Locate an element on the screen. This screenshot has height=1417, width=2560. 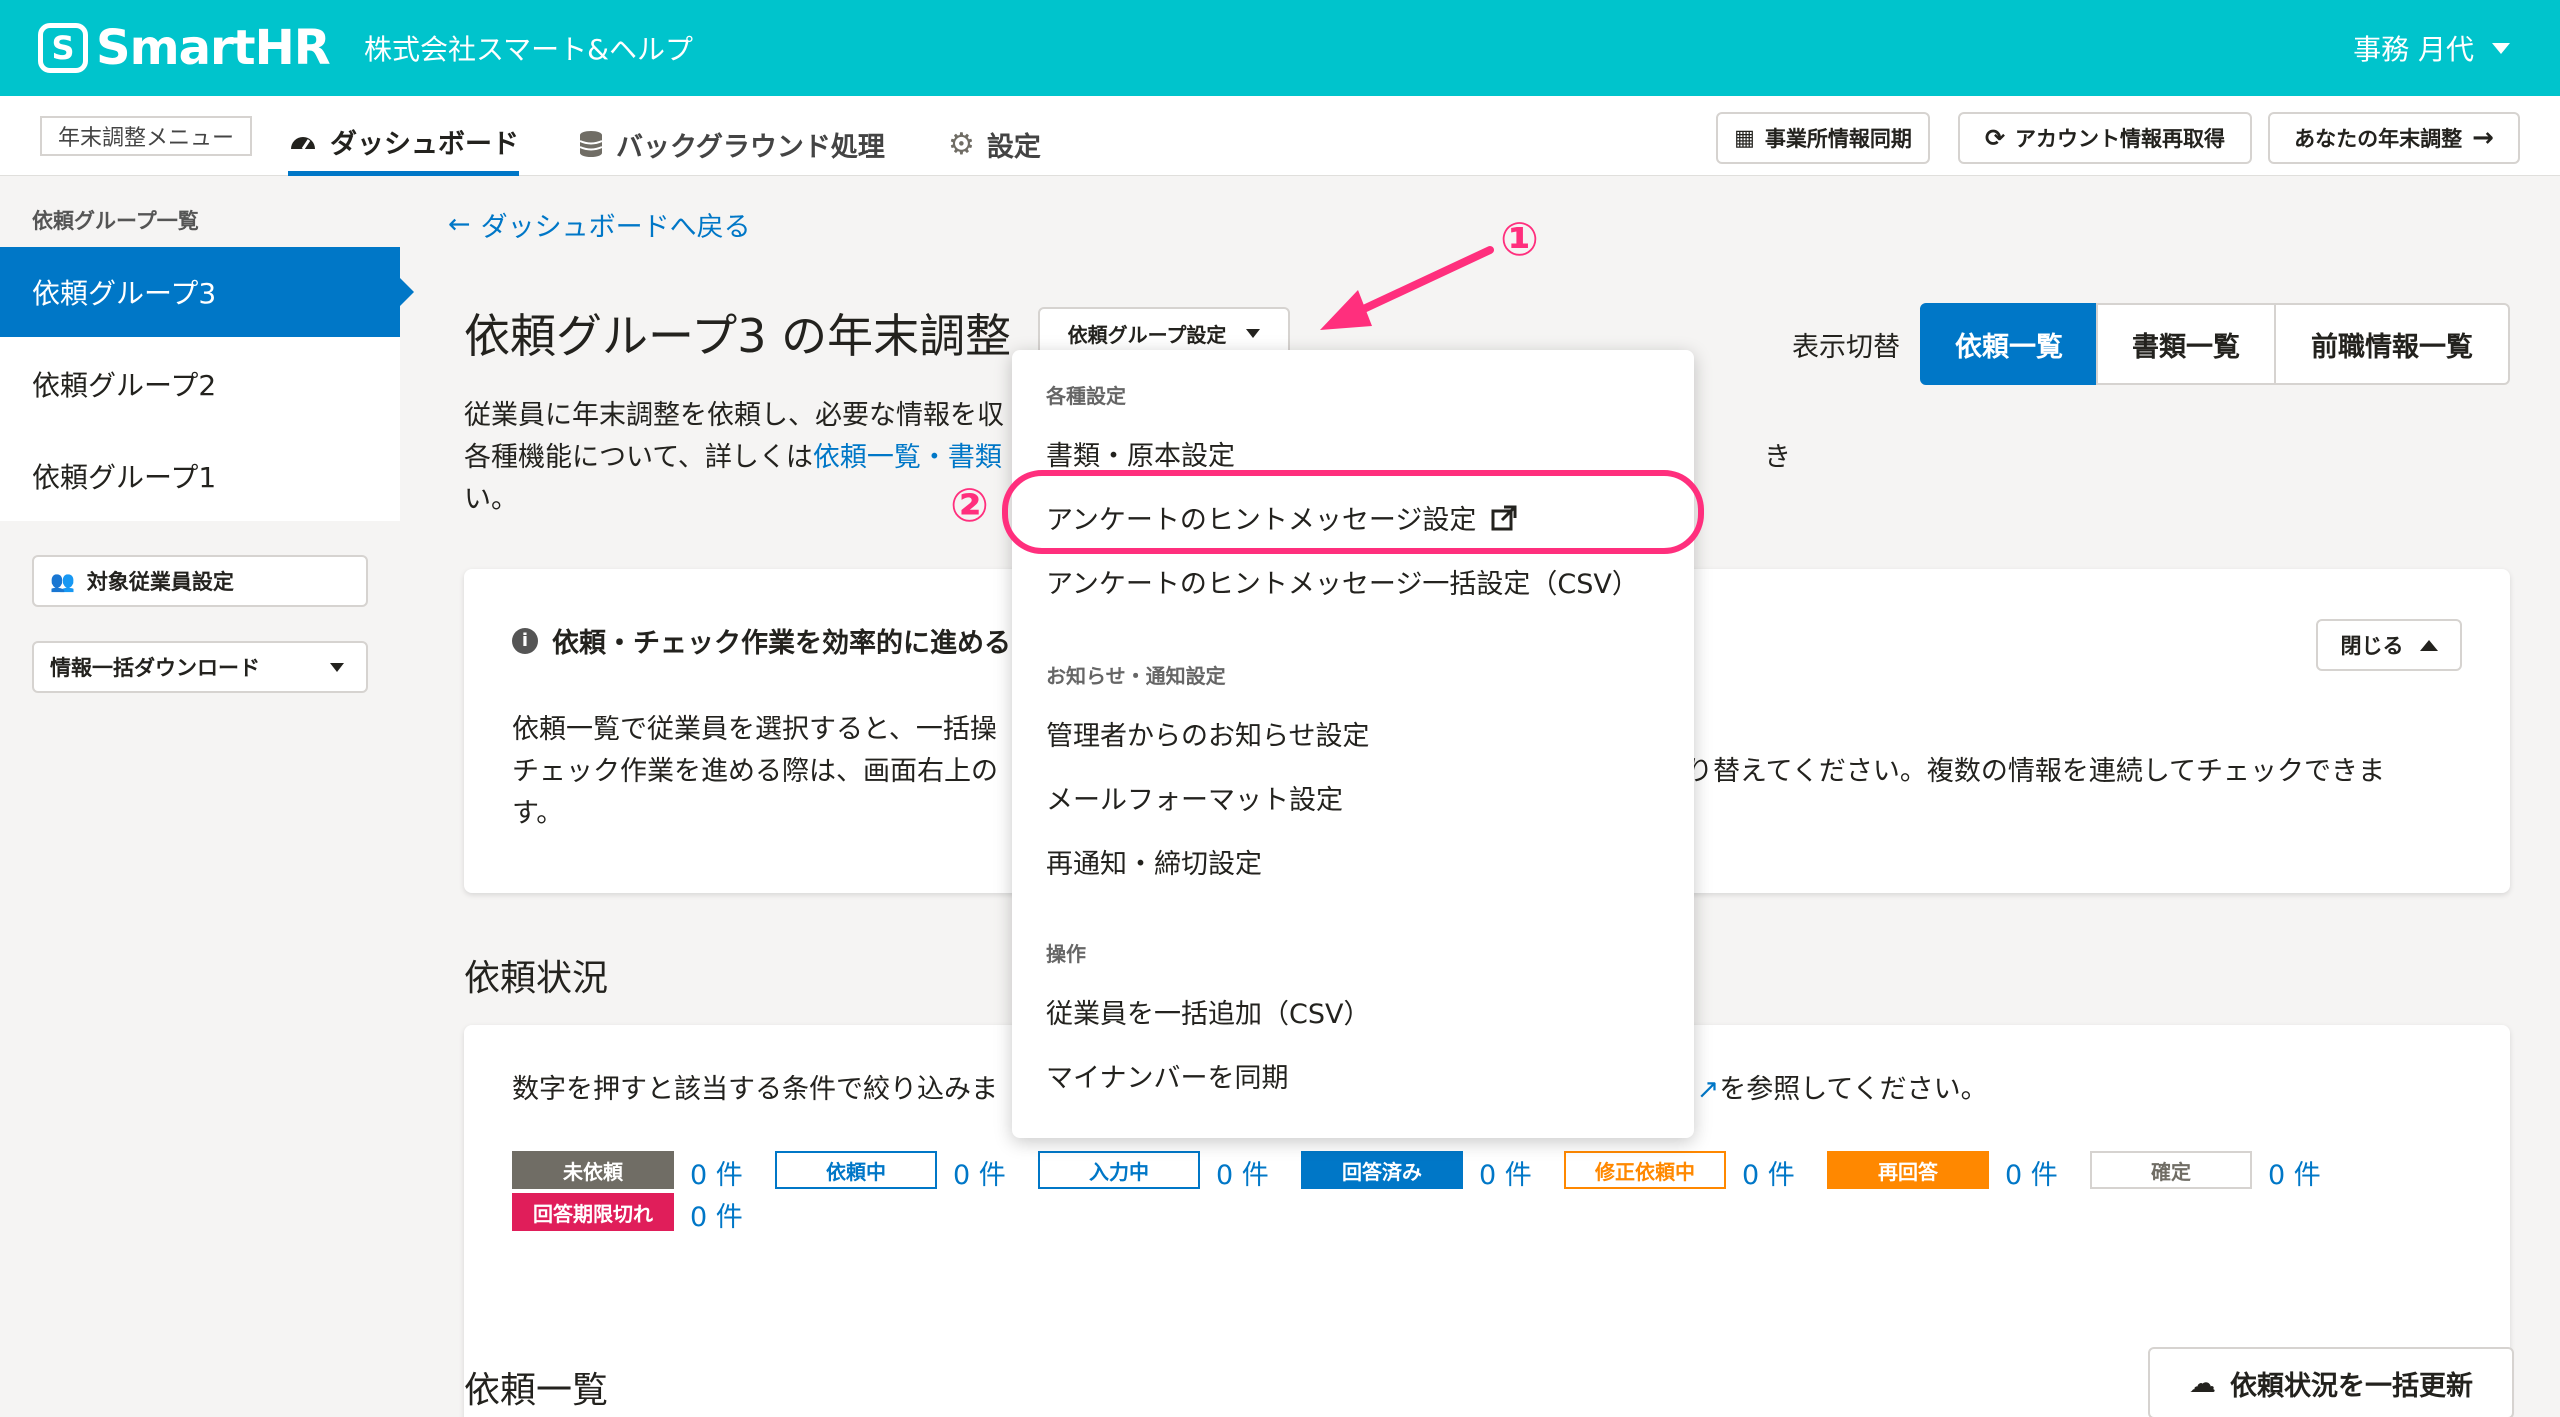
status-chip: 依頼中 is located at coordinates (856, 1170).